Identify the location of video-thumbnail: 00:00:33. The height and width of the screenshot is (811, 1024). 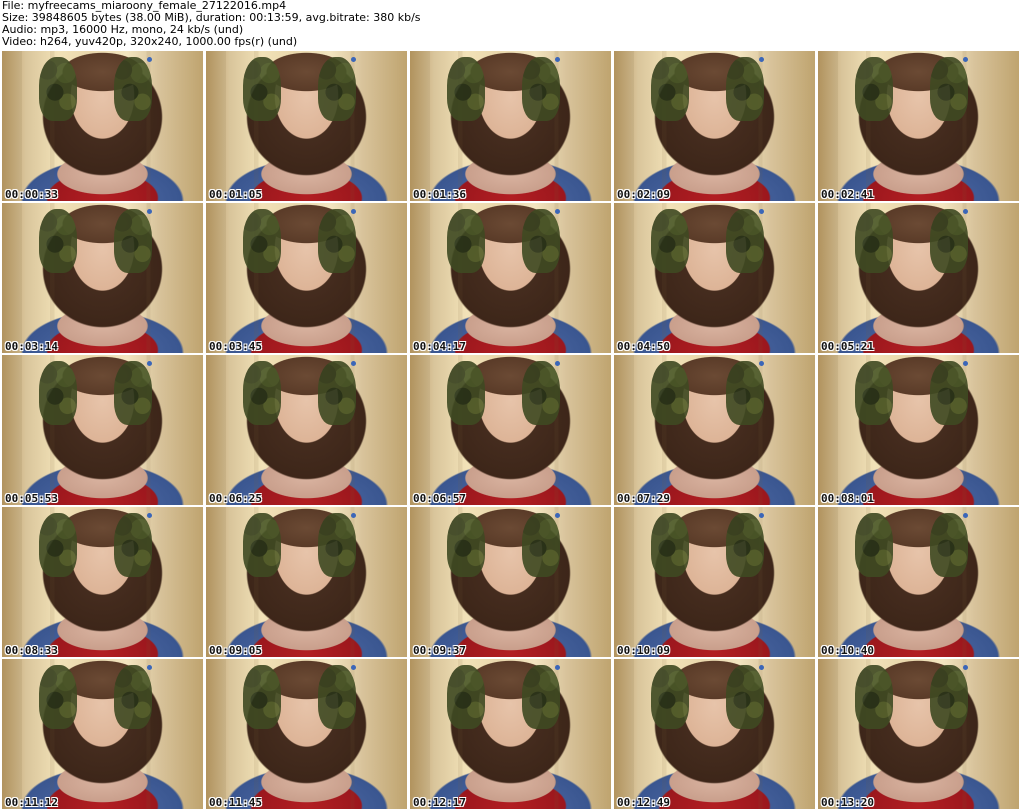
(102, 126).